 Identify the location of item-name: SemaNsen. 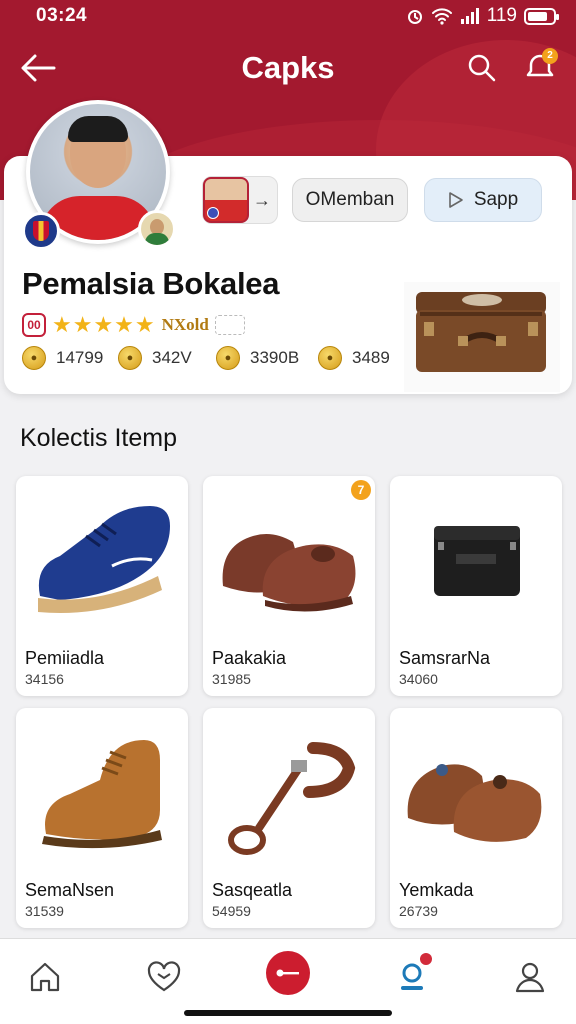
(70, 890).